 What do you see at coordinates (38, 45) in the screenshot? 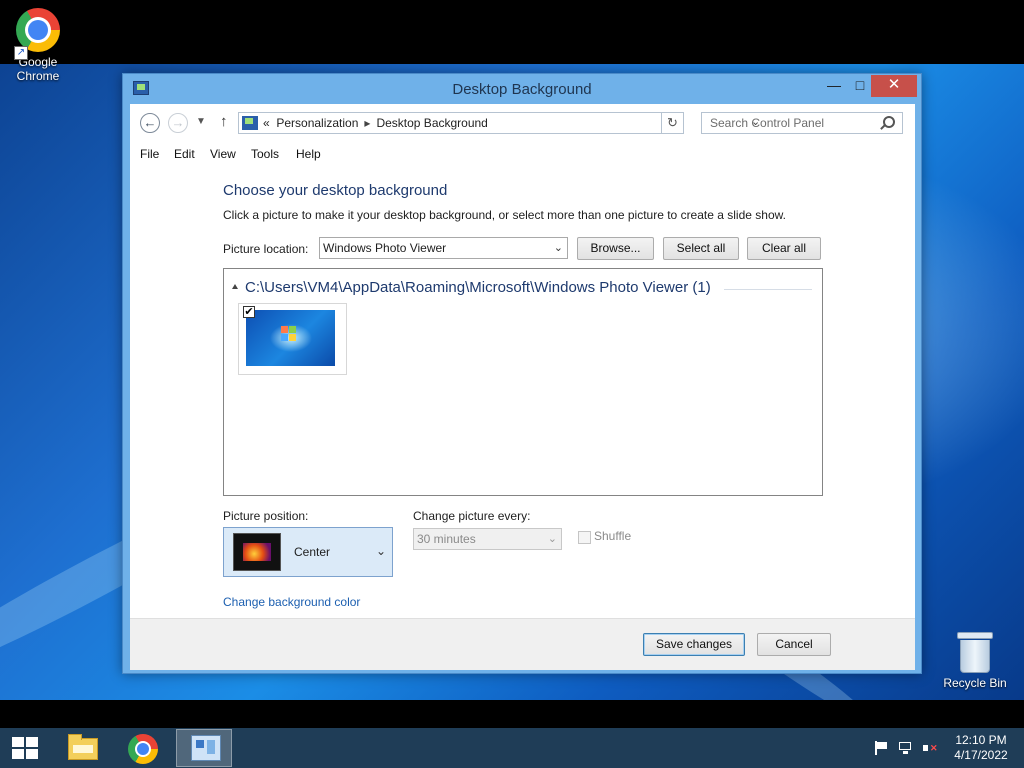
I see `desktop-icon-google-chrome: ↗ Google Chrome` at bounding box center [38, 45].